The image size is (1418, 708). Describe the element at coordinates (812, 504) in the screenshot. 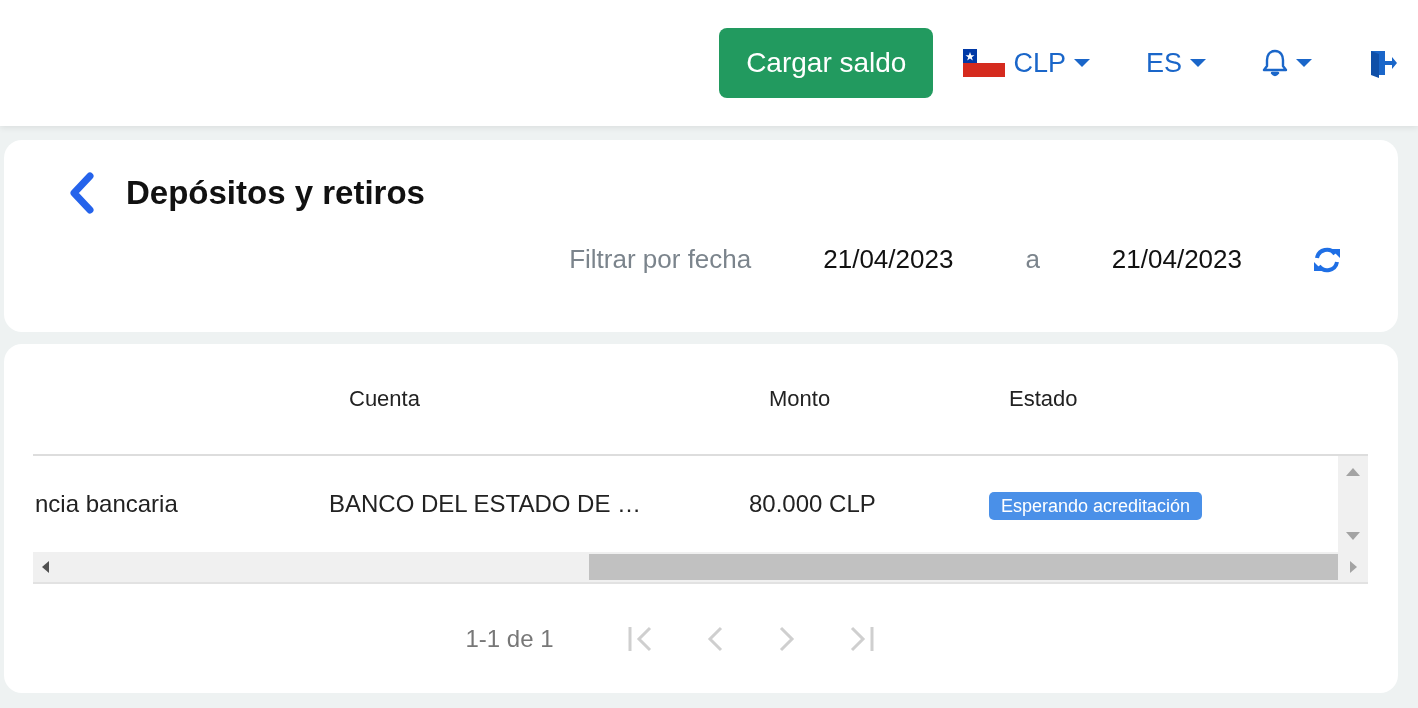

I see `table-cell-text: 80.000 CLP` at that location.